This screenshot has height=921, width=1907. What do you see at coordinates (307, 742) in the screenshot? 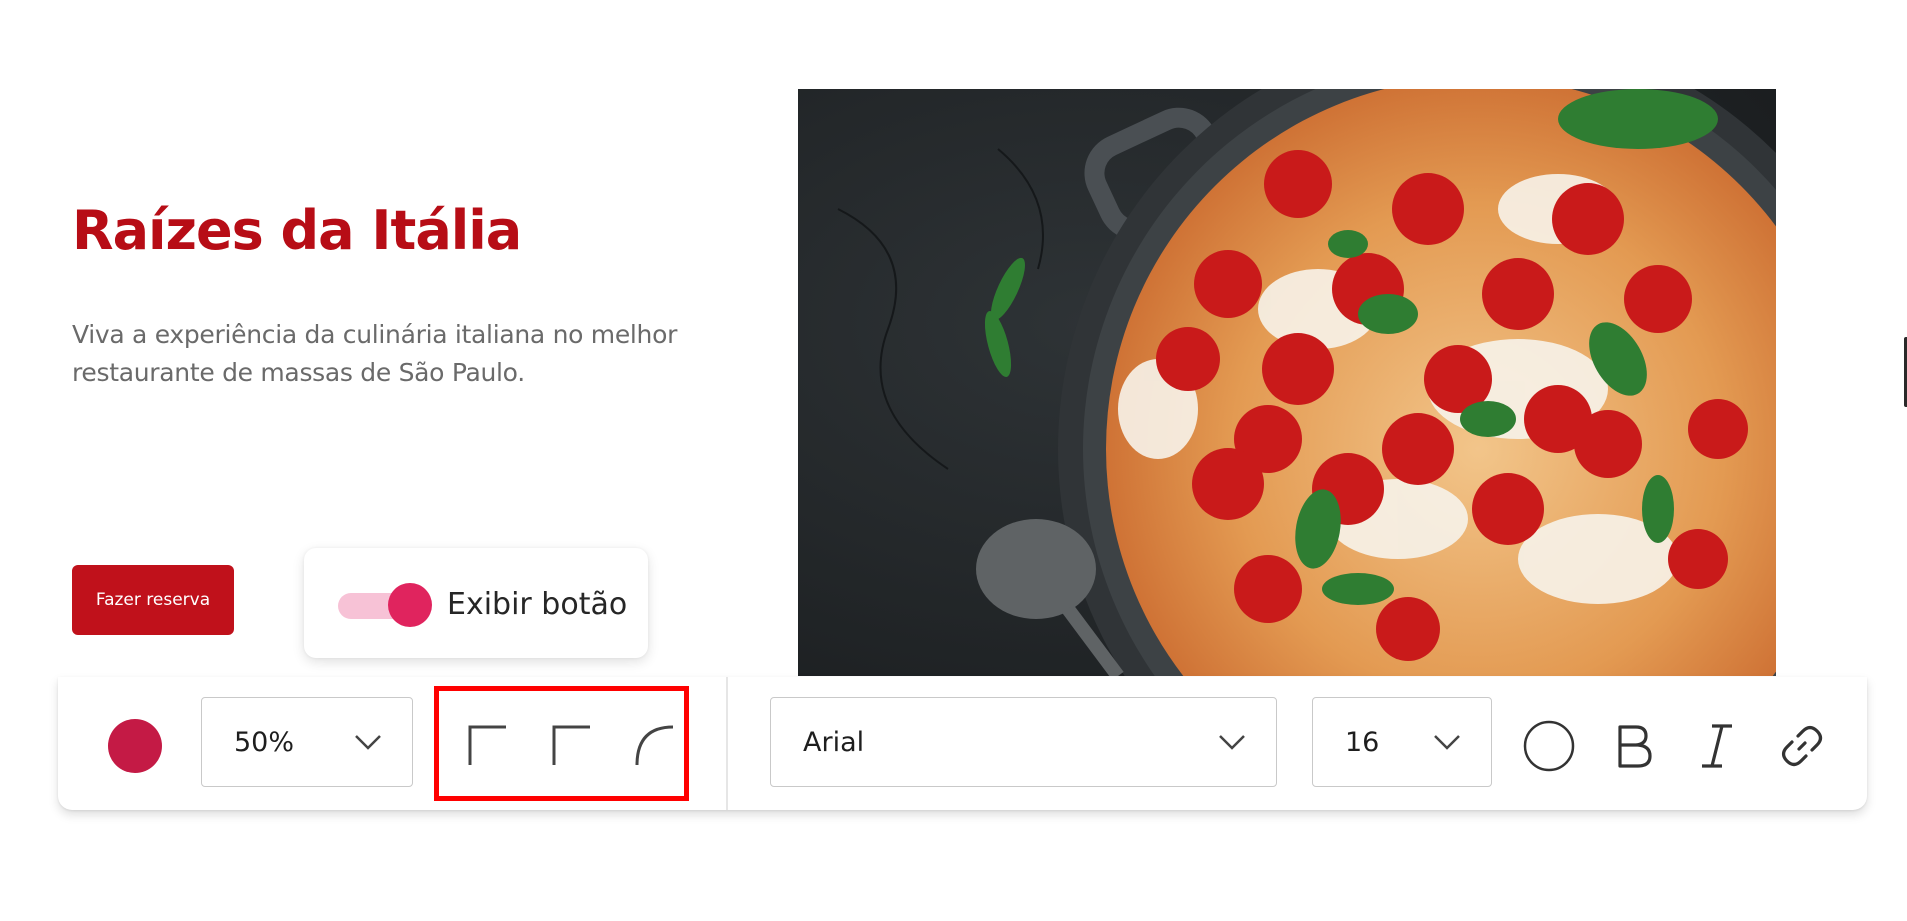
I see `opacity-dropdown: 50%` at bounding box center [307, 742].